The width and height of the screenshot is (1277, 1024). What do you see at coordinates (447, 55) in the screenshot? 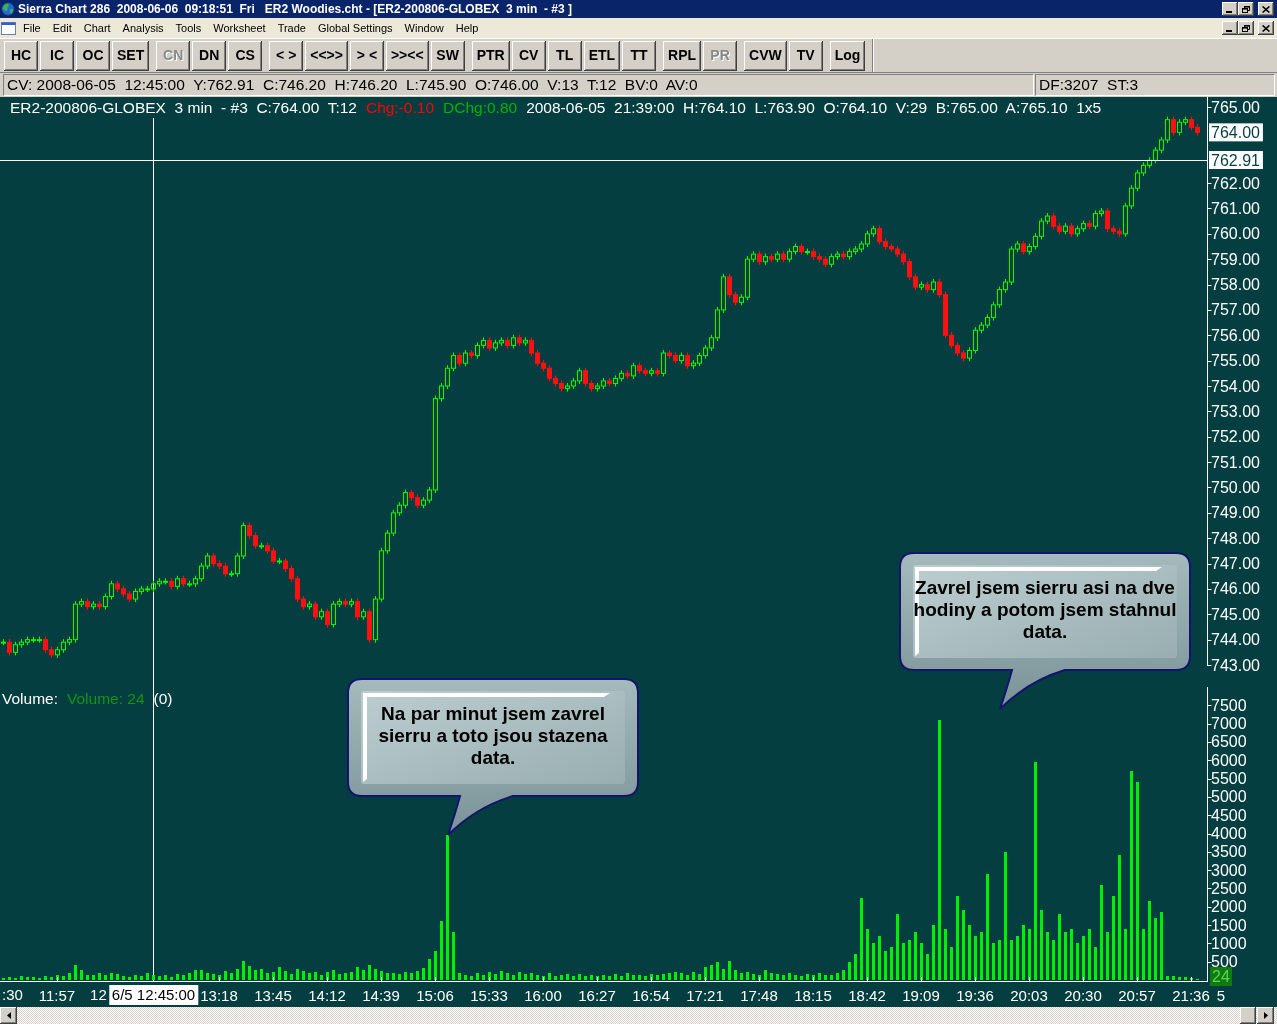
I see `toolbar-button: SW` at bounding box center [447, 55].